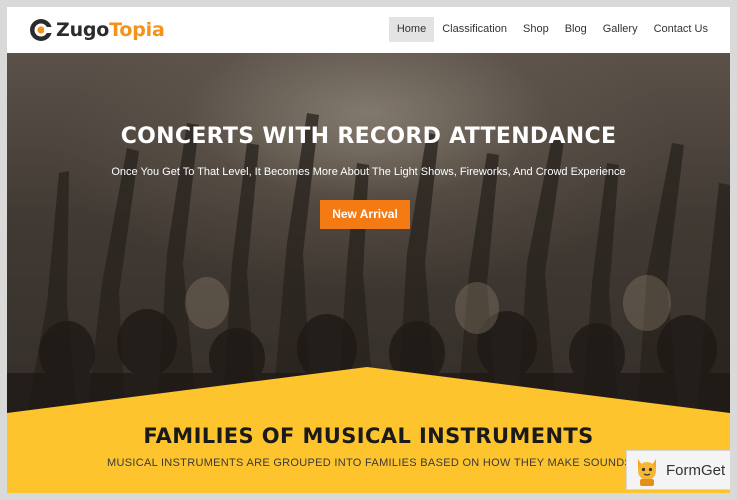 Image resolution: width=737 pixels, height=500 pixels. I want to click on nav-item-shop: Shop, so click(536, 29).